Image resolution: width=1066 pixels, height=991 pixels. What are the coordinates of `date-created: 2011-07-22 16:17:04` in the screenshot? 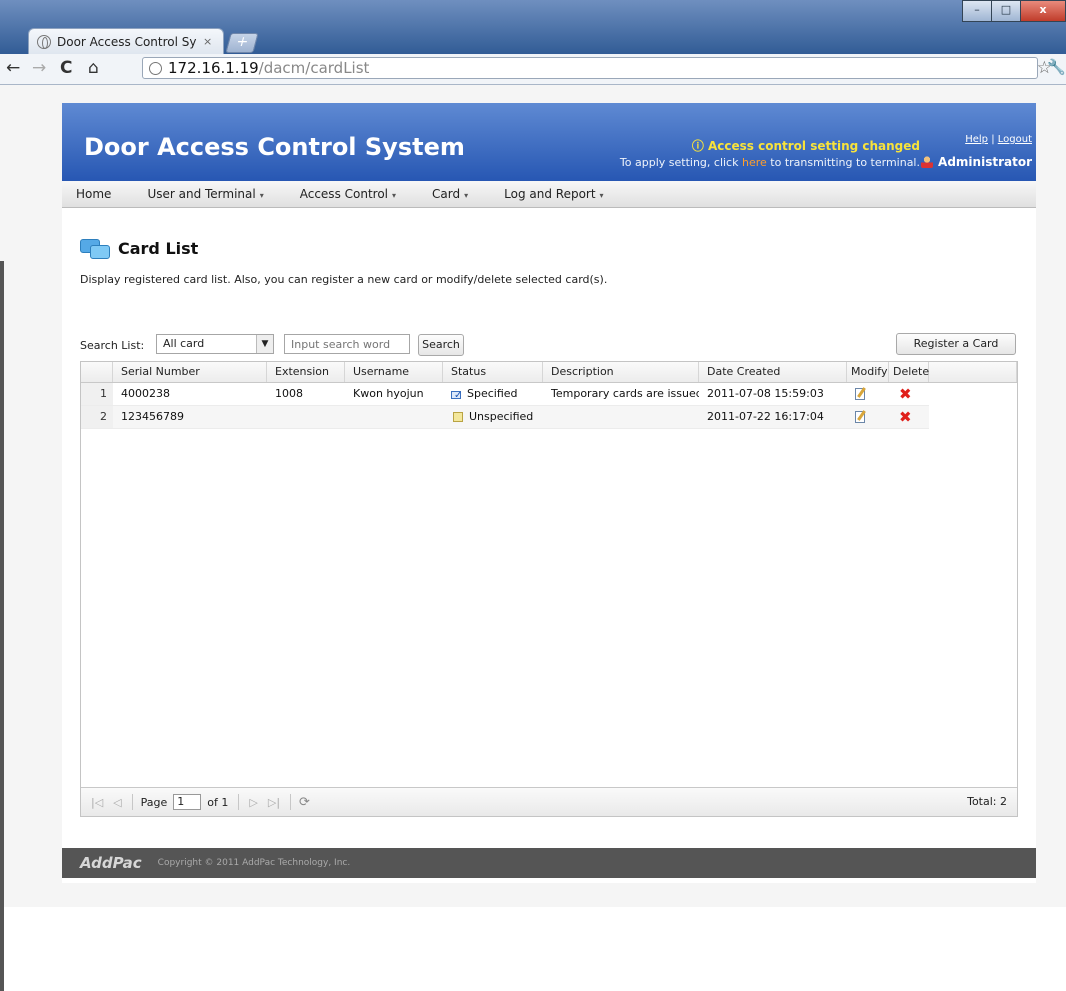 It's located at (765, 416).